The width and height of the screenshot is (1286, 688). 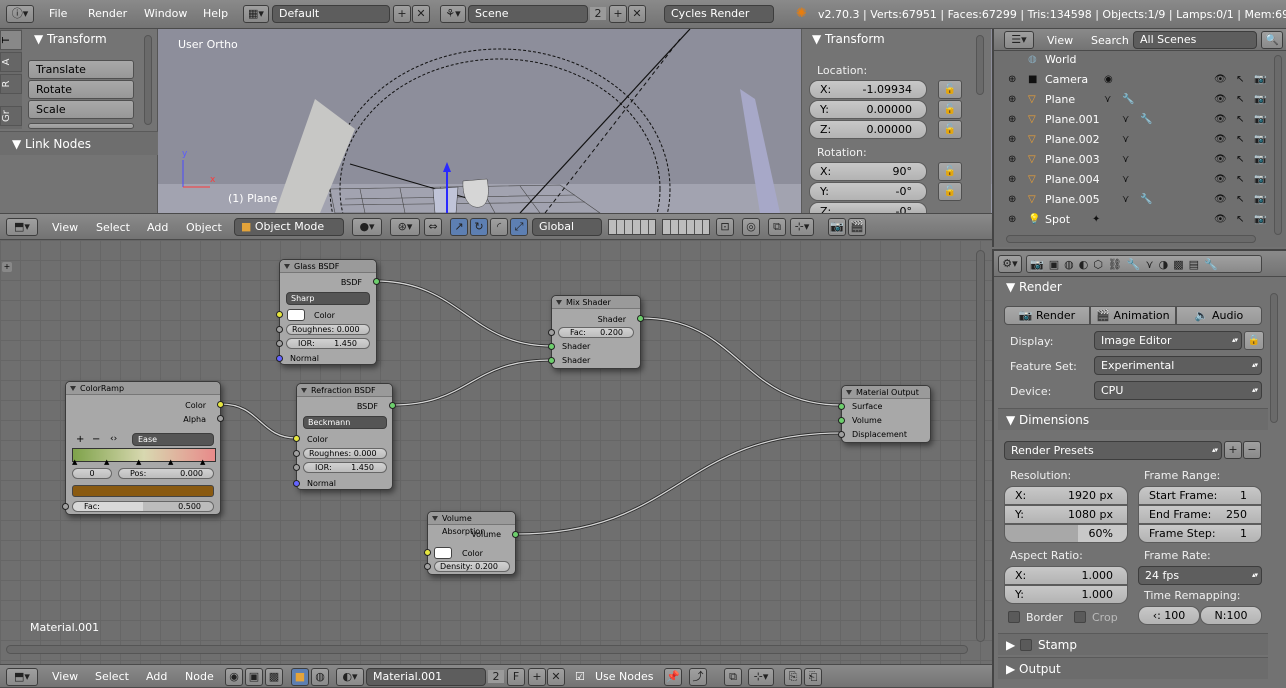 What do you see at coordinates (427, 552) in the screenshot?
I see `vol-color-socket` at bounding box center [427, 552].